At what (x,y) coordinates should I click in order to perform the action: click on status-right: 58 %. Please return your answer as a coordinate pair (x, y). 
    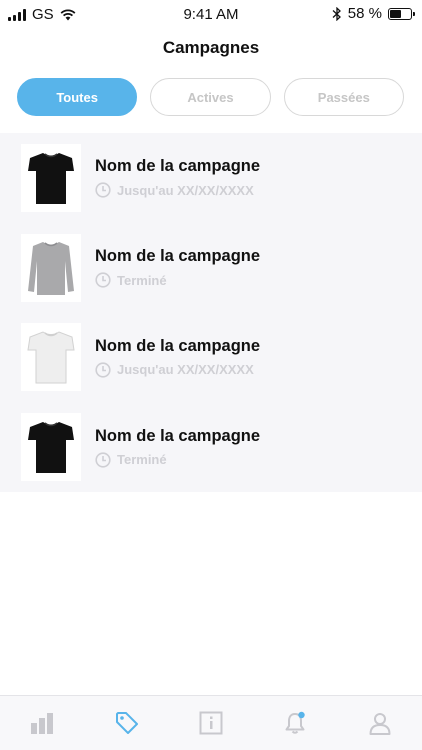
    Looking at the image, I should click on (373, 13).